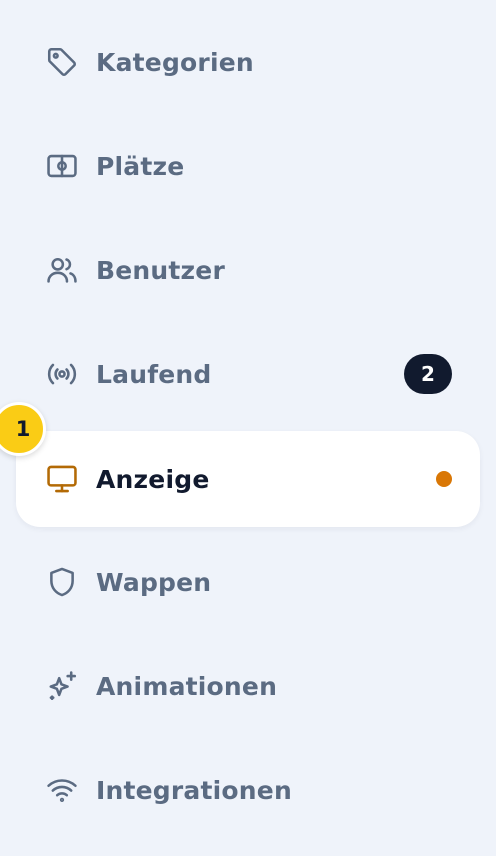  What do you see at coordinates (428, 374) in the screenshot?
I see `live-count-badge: 2` at bounding box center [428, 374].